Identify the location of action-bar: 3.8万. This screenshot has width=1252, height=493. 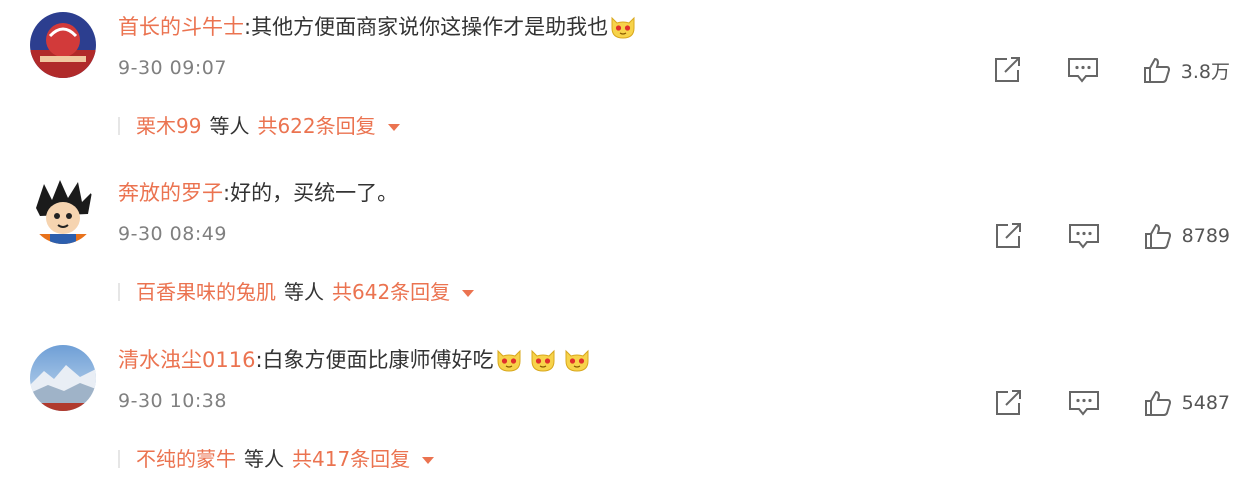
(1111, 70).